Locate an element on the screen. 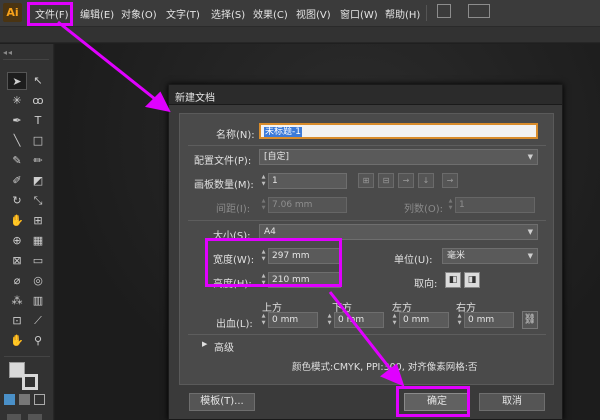 This screenshot has height=420, width=600. arrow-to-dialog is located at coordinates (109, 62).